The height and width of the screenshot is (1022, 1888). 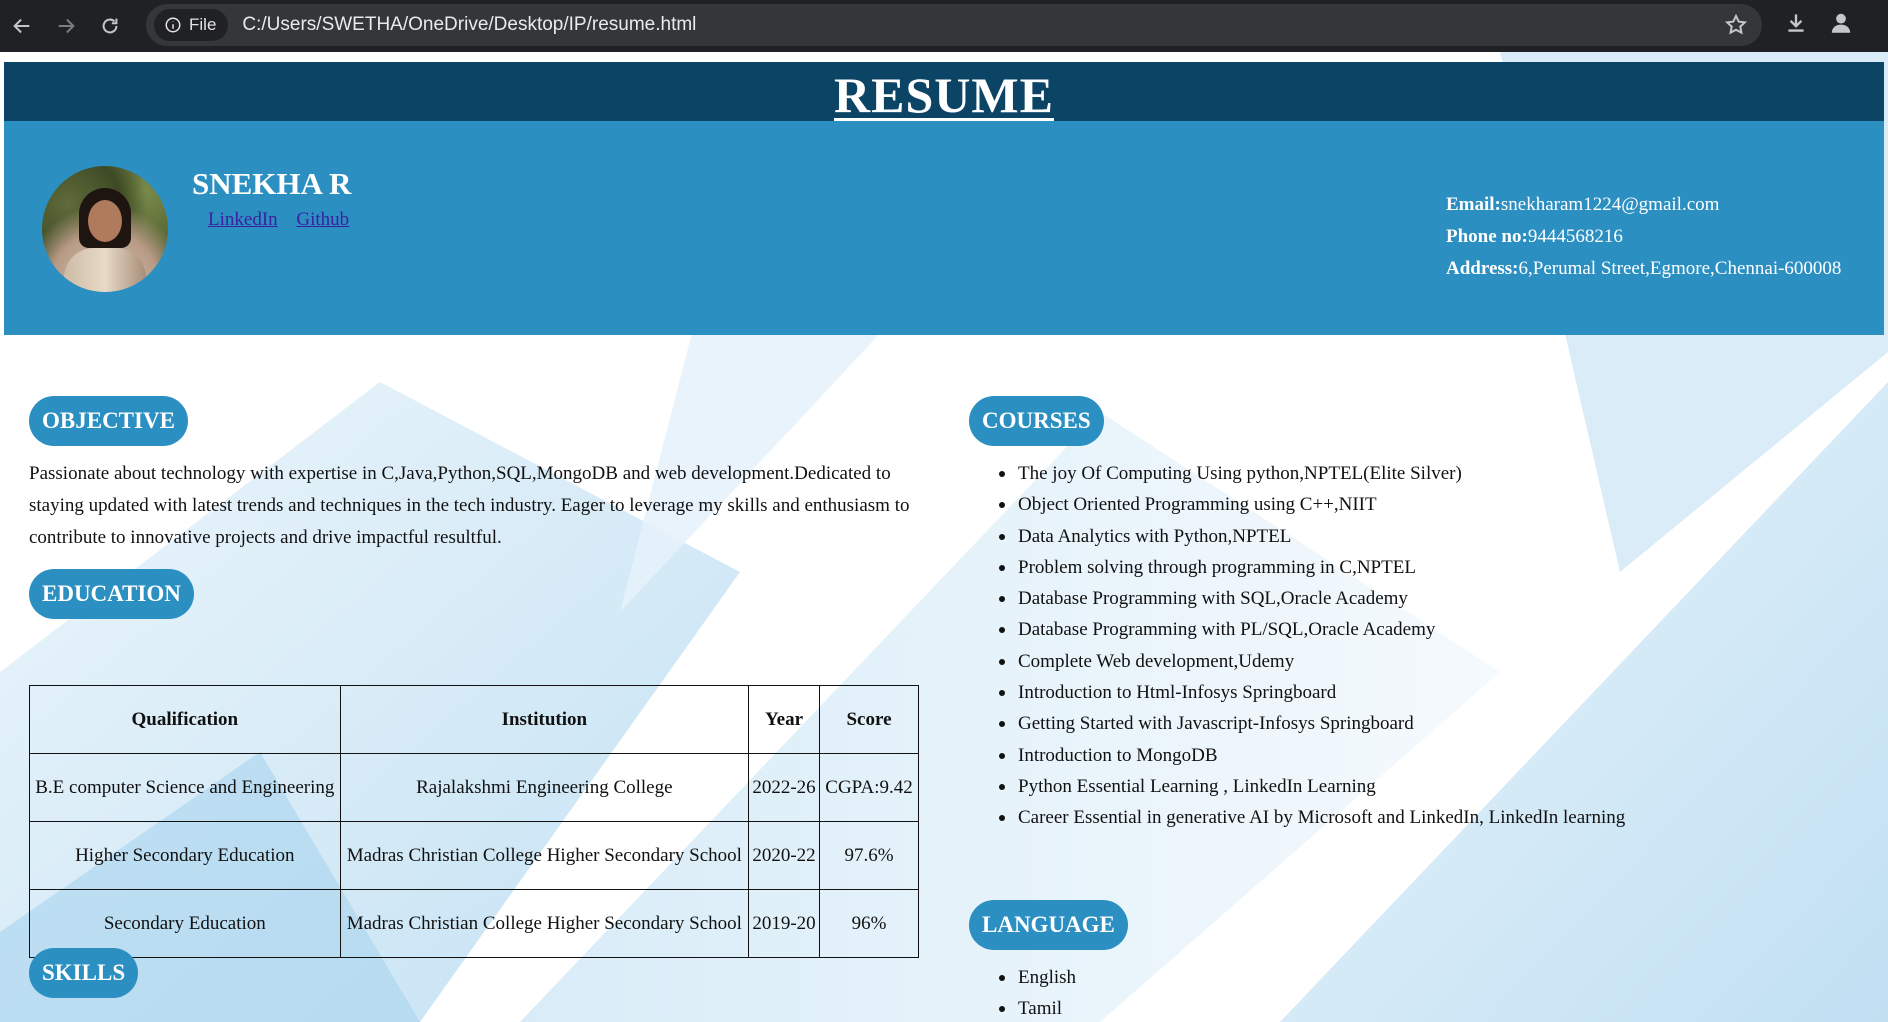 I want to click on table-cell: Higher Secondary Education, so click(x=185, y=855).